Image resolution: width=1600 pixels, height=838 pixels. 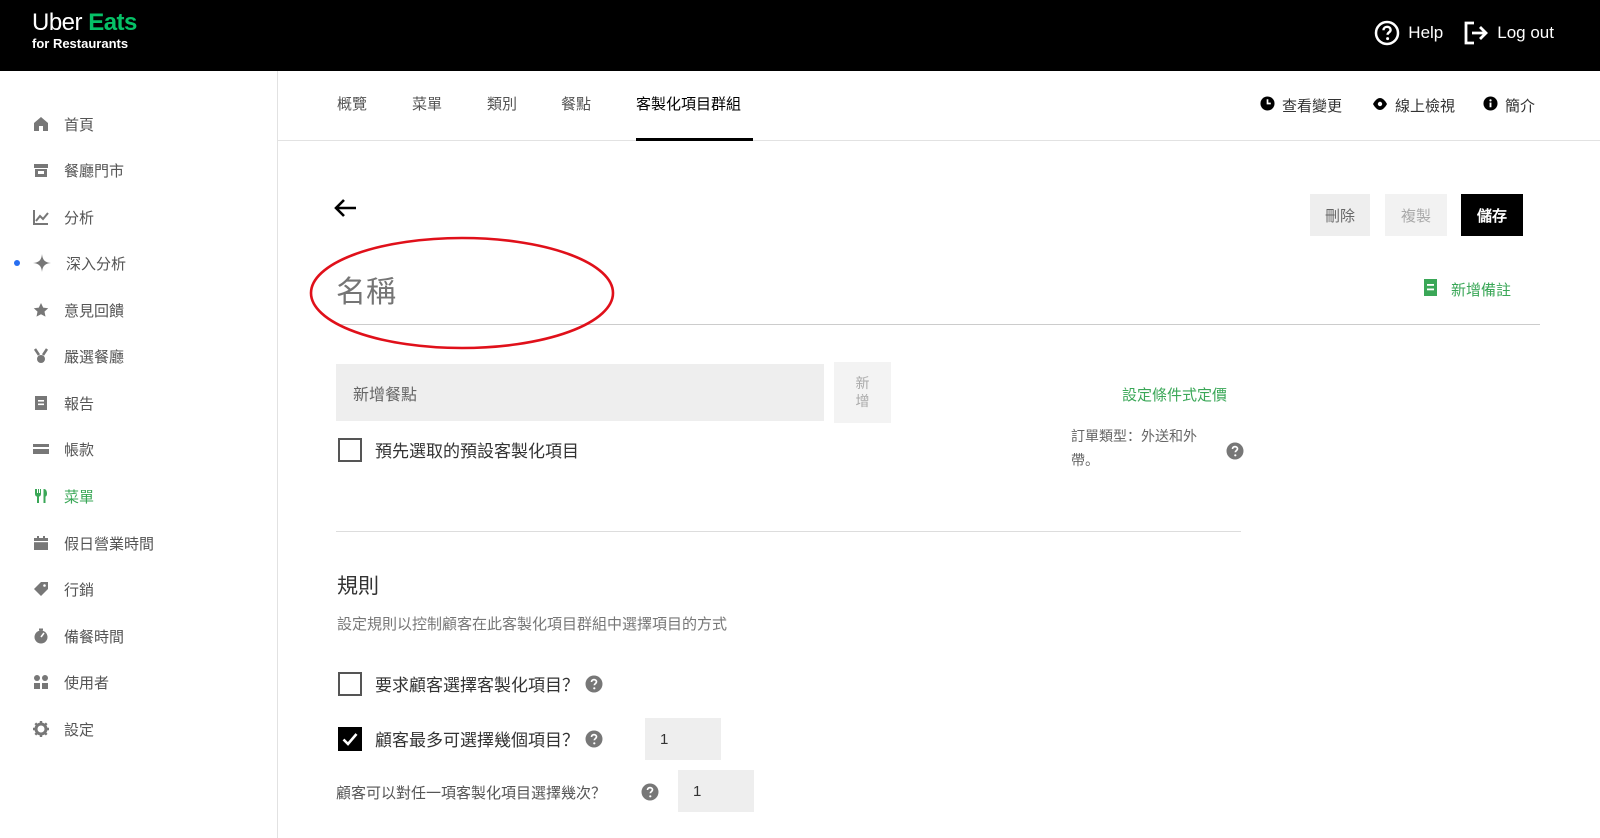 I want to click on sidebar-item-users: 使用者, so click(x=138, y=682).